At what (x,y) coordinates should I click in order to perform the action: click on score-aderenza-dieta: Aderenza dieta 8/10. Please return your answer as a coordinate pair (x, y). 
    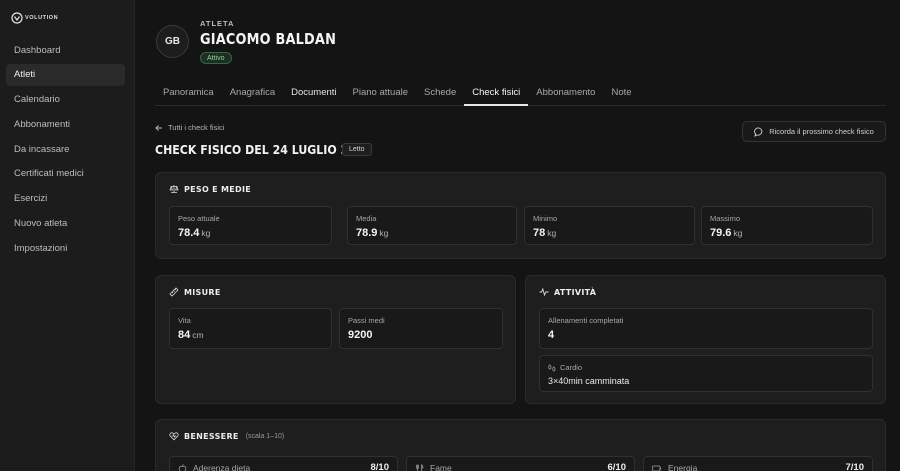
    Looking at the image, I should click on (283, 463).